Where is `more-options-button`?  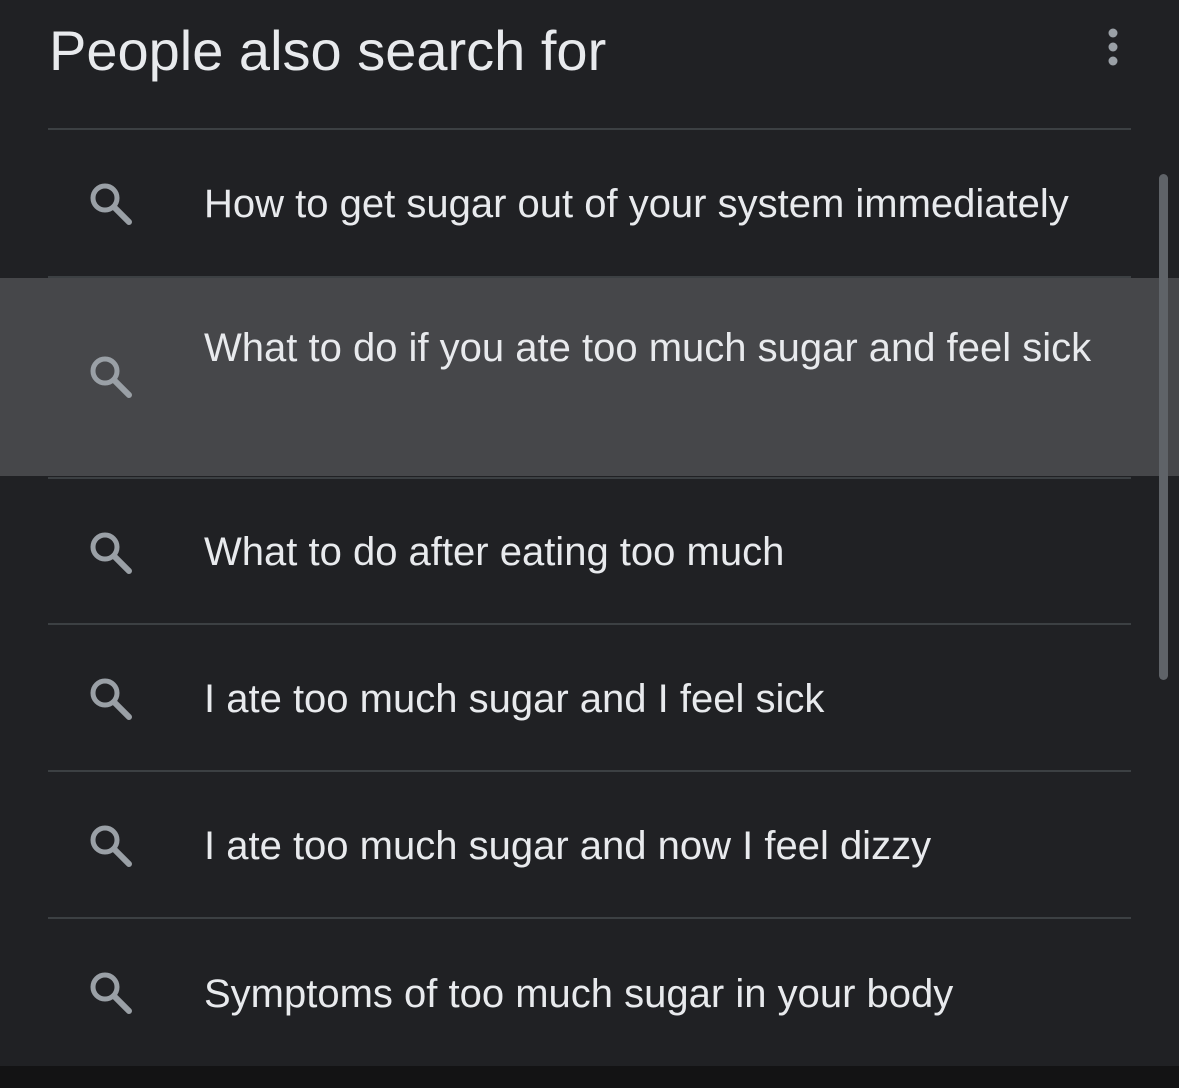 more-options-button is located at coordinates (1113, 47).